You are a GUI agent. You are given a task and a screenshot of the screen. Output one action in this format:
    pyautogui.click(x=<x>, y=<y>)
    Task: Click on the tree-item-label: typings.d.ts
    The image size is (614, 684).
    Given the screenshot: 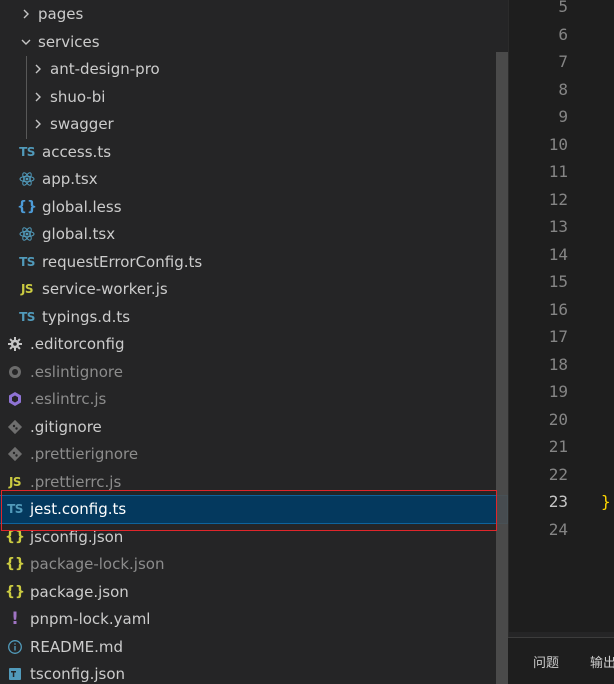 What is the action you would take?
    pyautogui.click(x=86, y=316)
    